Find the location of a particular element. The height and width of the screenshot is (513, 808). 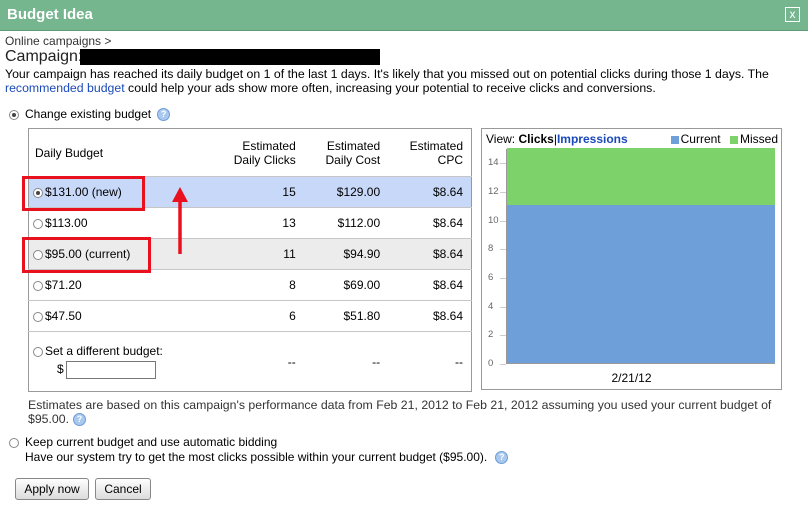

chart-view-toggle: View: Clicks|Impressions is located at coordinates (557, 139).